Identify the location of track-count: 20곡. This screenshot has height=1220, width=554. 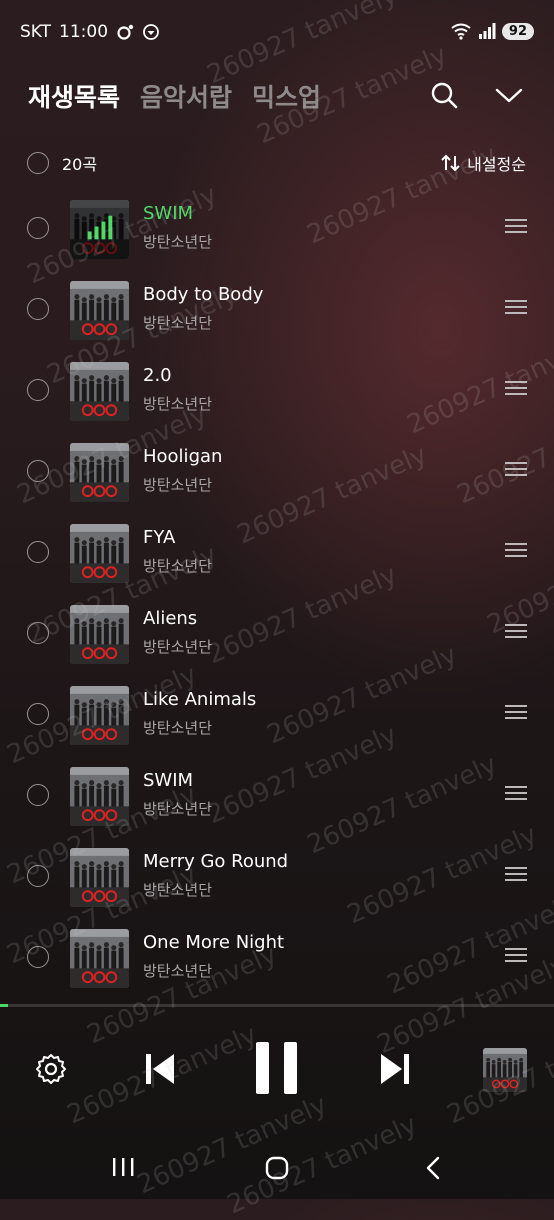
(80, 164).